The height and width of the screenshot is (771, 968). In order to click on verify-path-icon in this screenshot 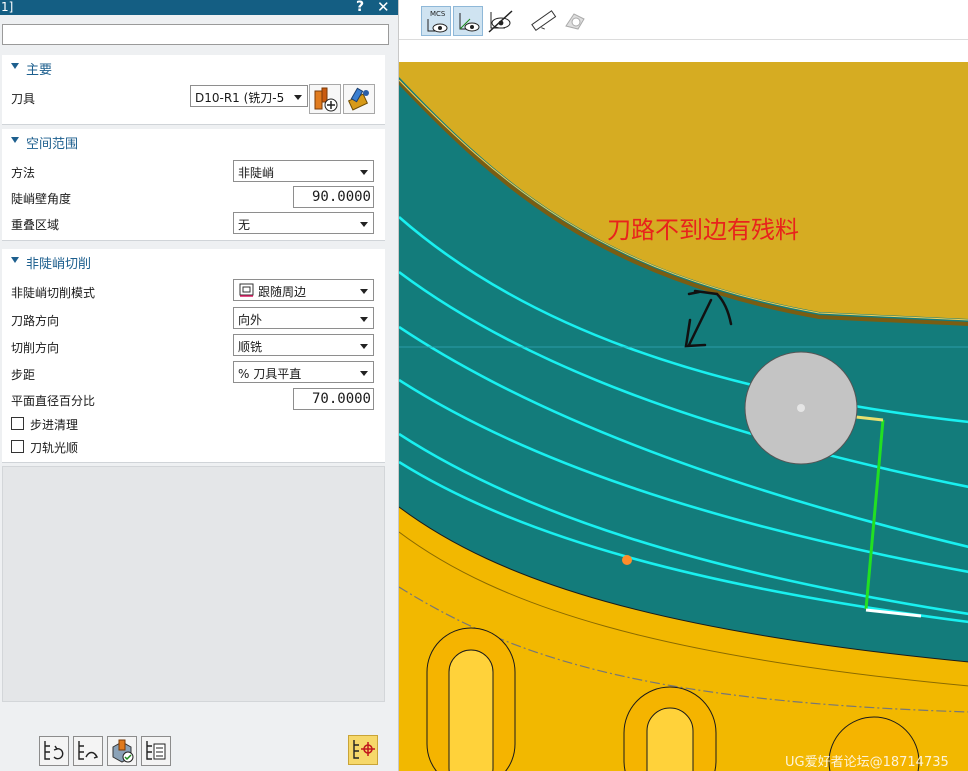, I will do `click(123, 751)`.